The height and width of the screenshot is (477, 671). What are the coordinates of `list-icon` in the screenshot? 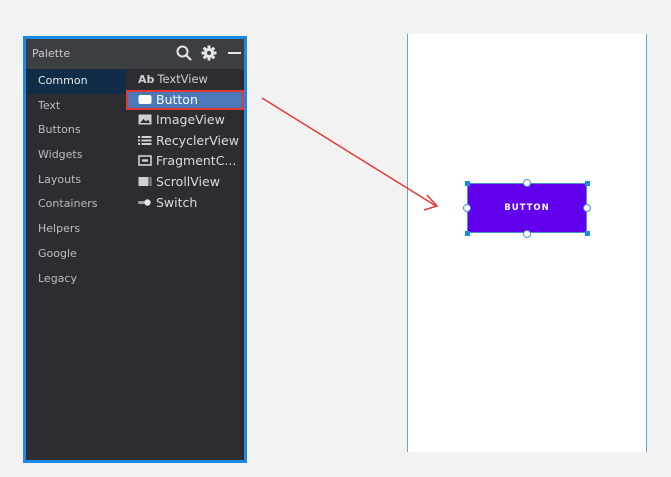 It's located at (145, 140).